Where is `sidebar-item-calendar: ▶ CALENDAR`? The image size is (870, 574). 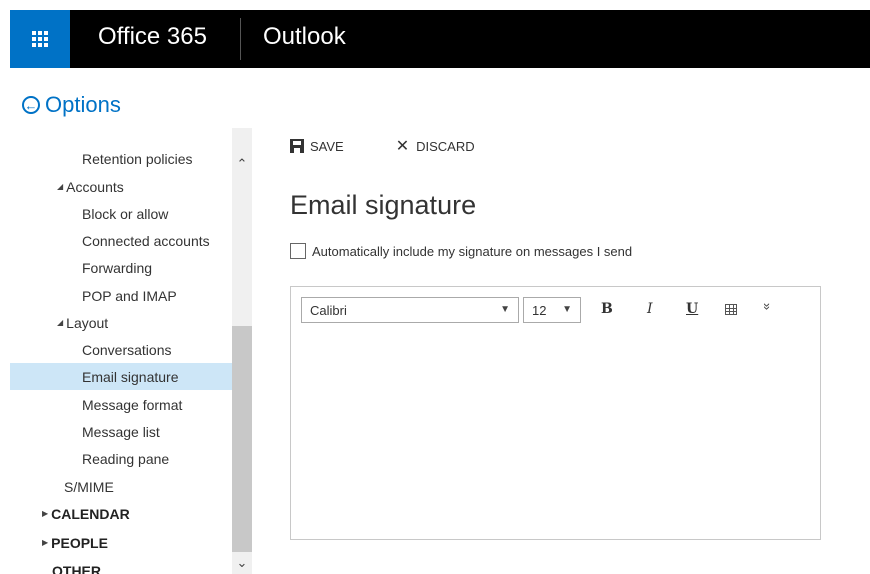
sidebar-item-calendar: ▶ CALENDAR is located at coordinates (121, 513).